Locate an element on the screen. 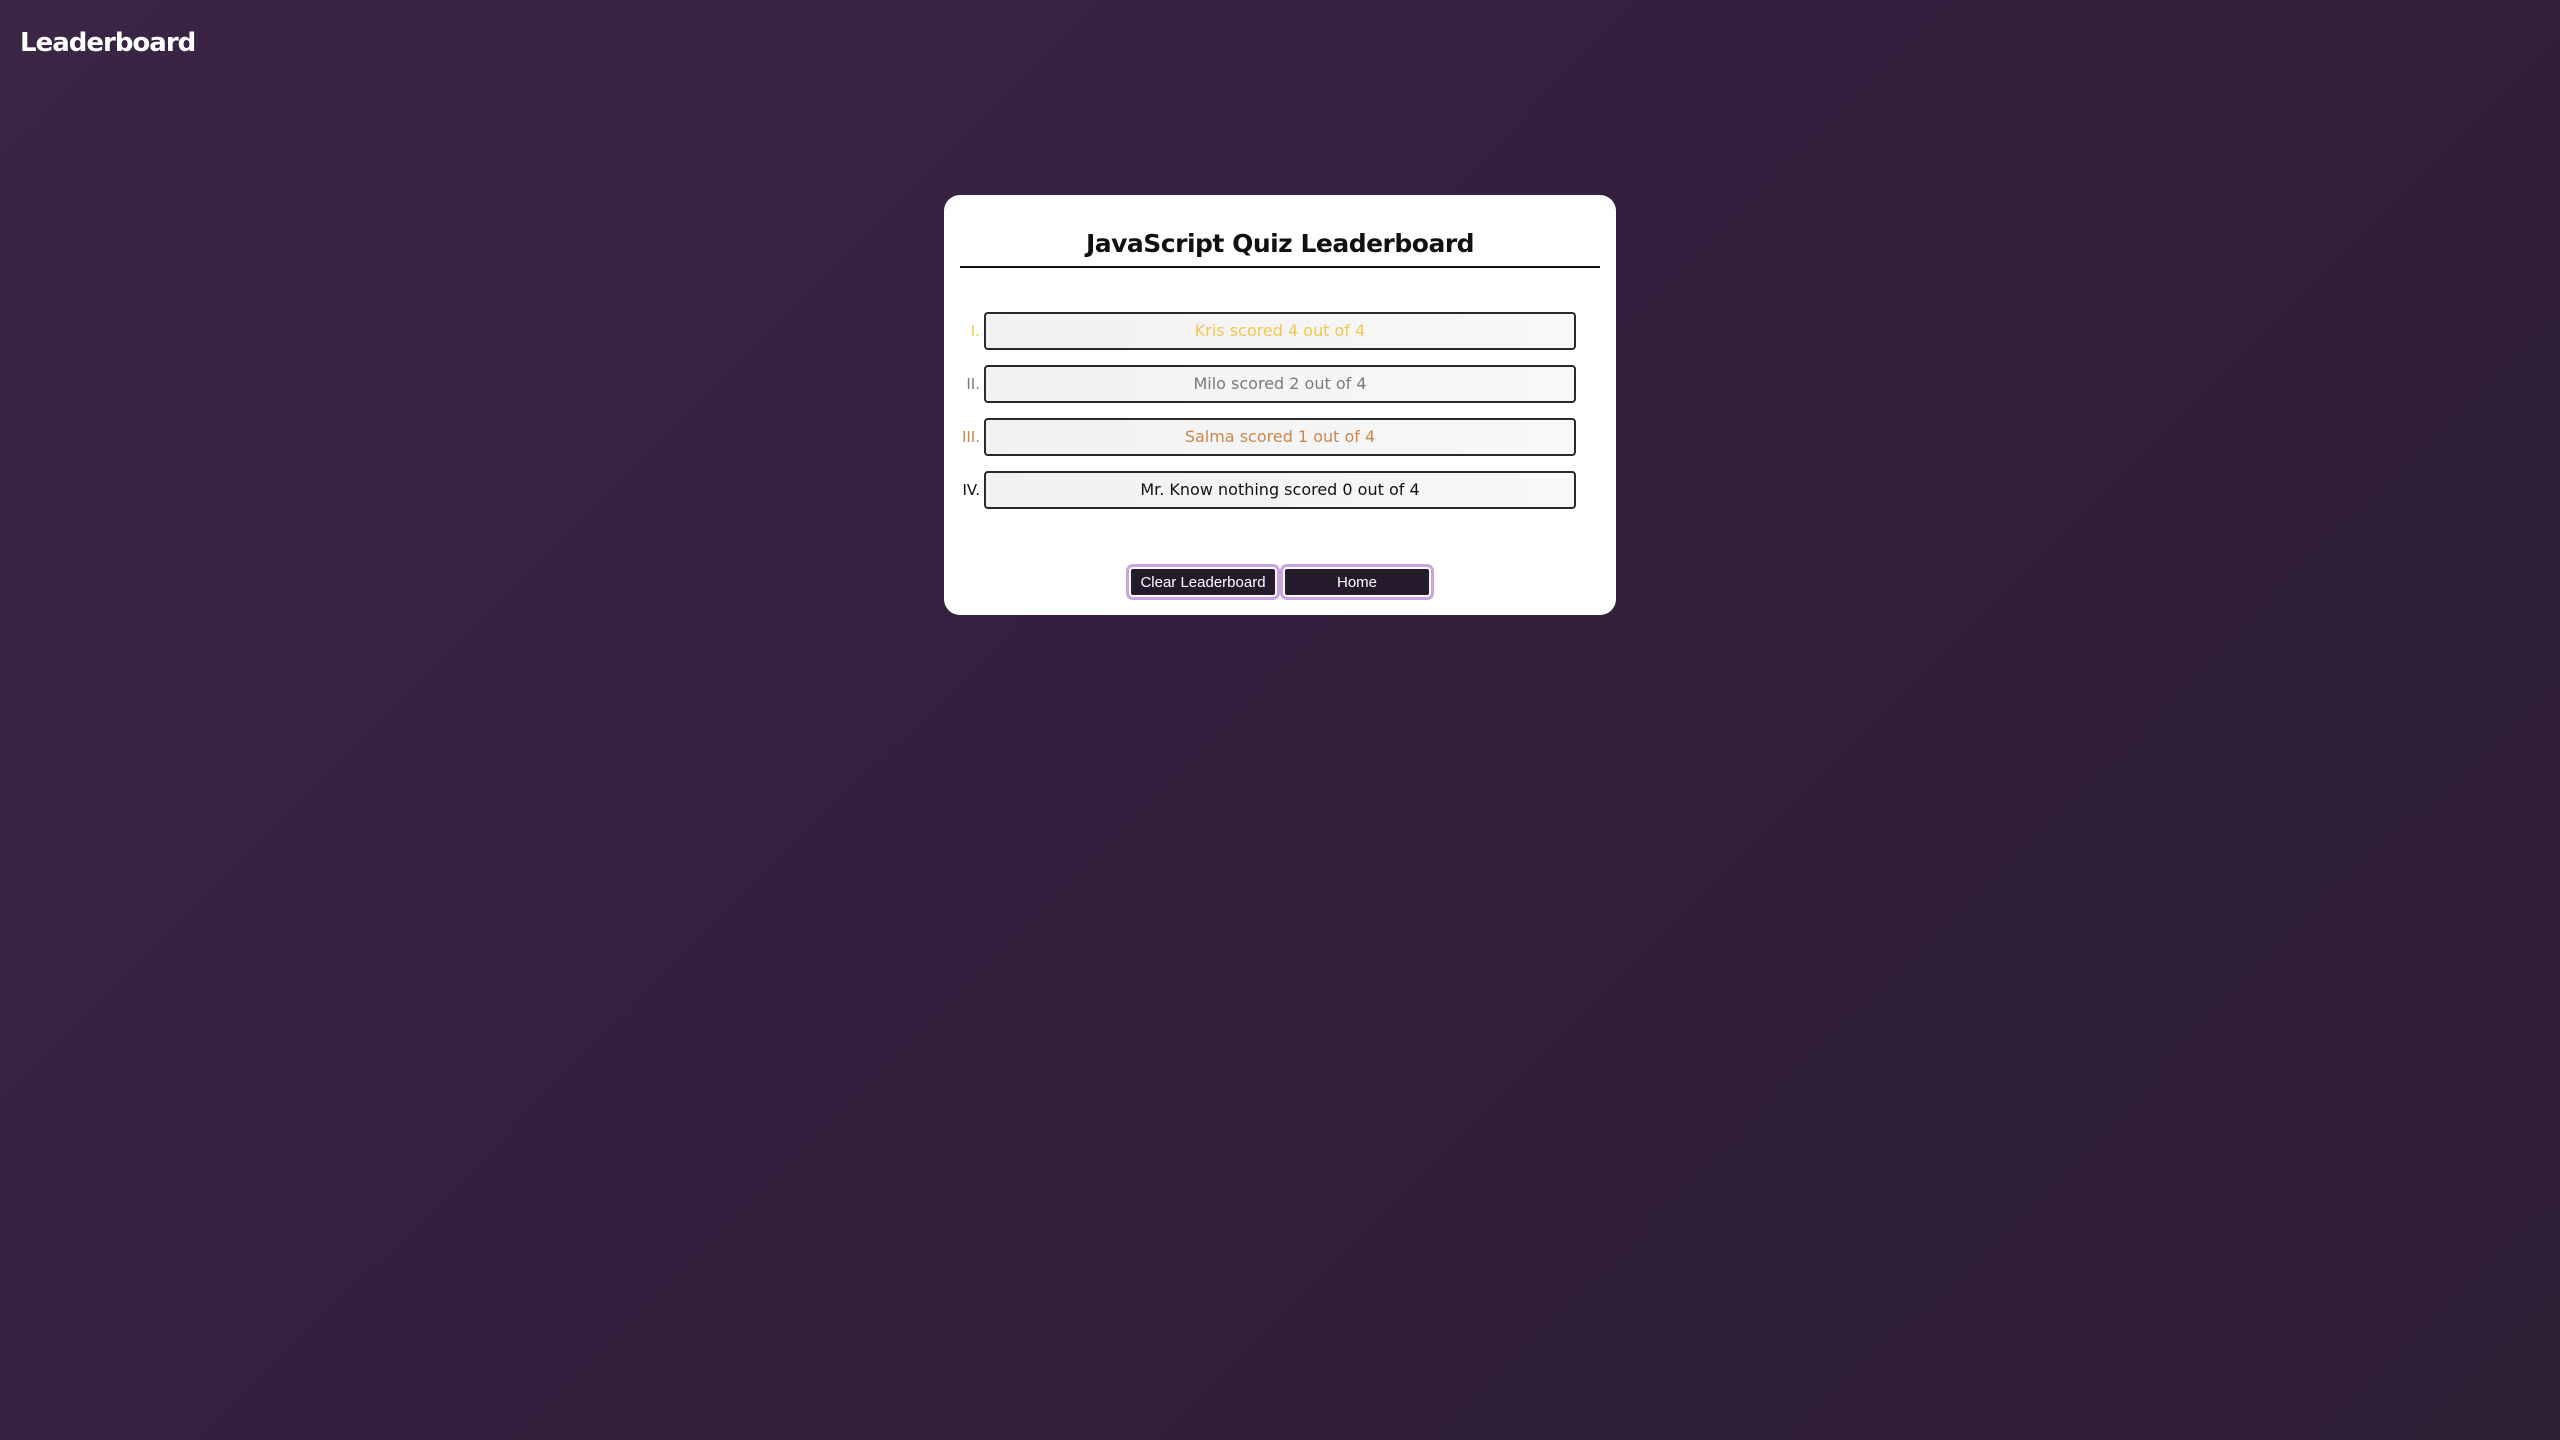 This screenshot has width=2560, height=1440. entry-score: Salma scored 1 out of 4 is located at coordinates (1280, 437).